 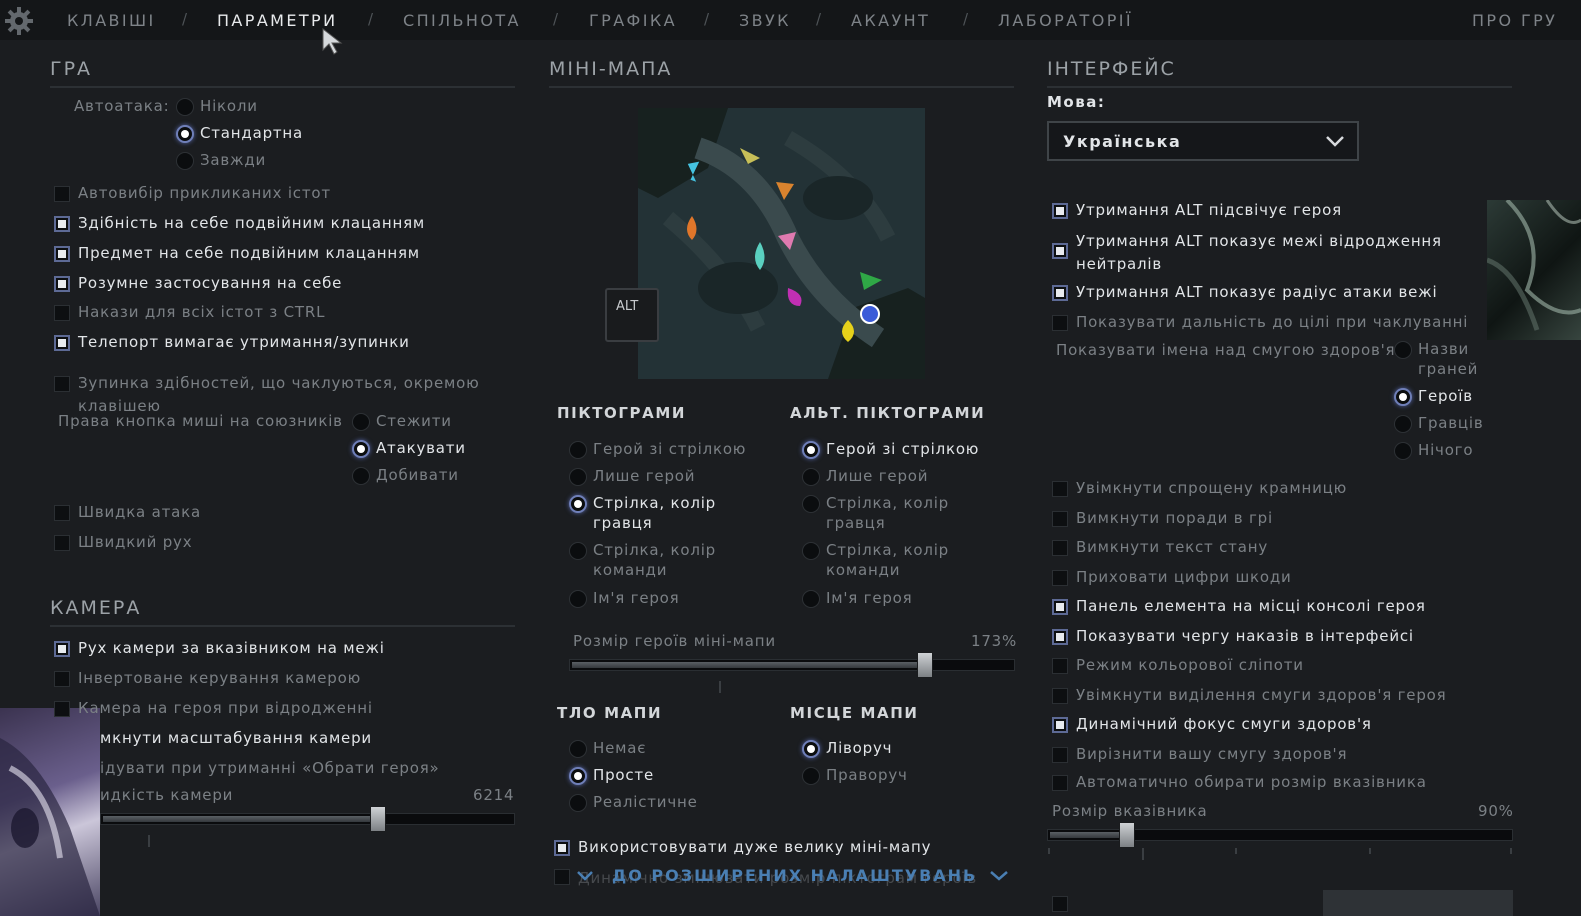 What do you see at coordinates (1403, 350) in the screenshot?
I see `names-option-0-radio` at bounding box center [1403, 350].